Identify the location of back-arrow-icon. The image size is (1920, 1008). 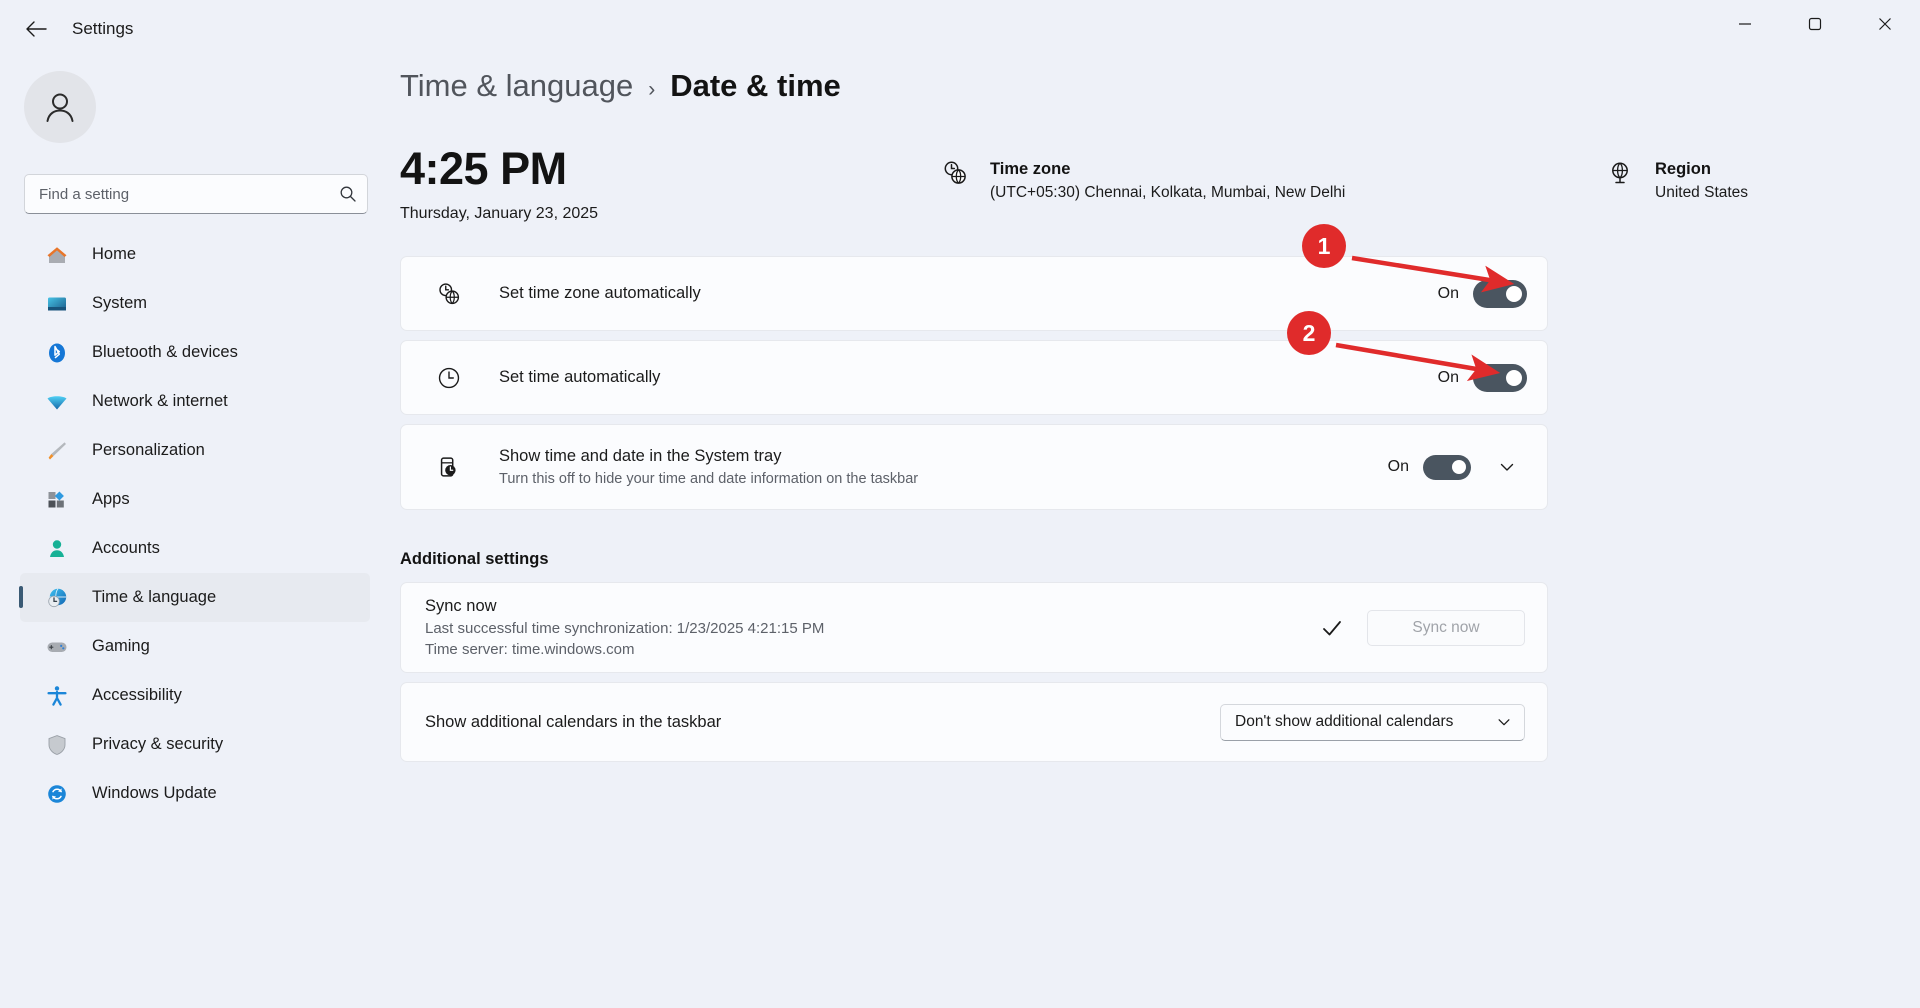
(36, 29).